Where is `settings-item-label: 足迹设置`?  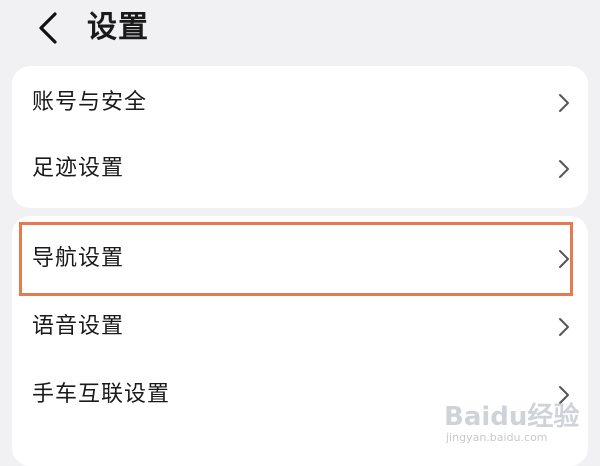
settings-item-label: 足迹设置 is located at coordinates (78, 168).